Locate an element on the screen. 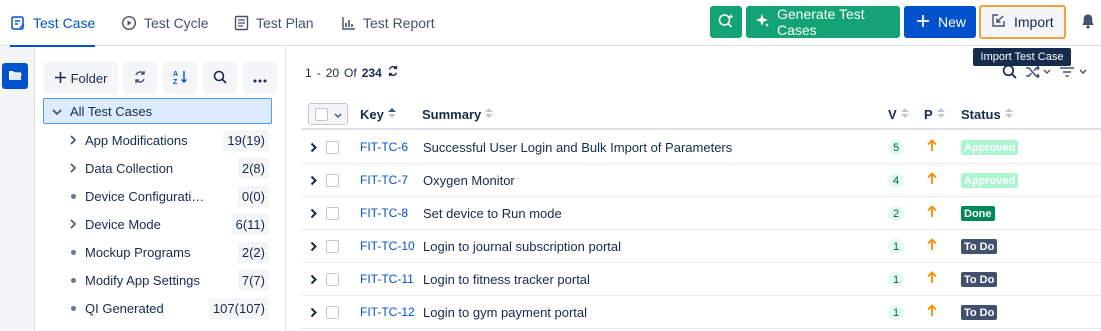  tab-test-case: Test Case is located at coordinates (53, 23).